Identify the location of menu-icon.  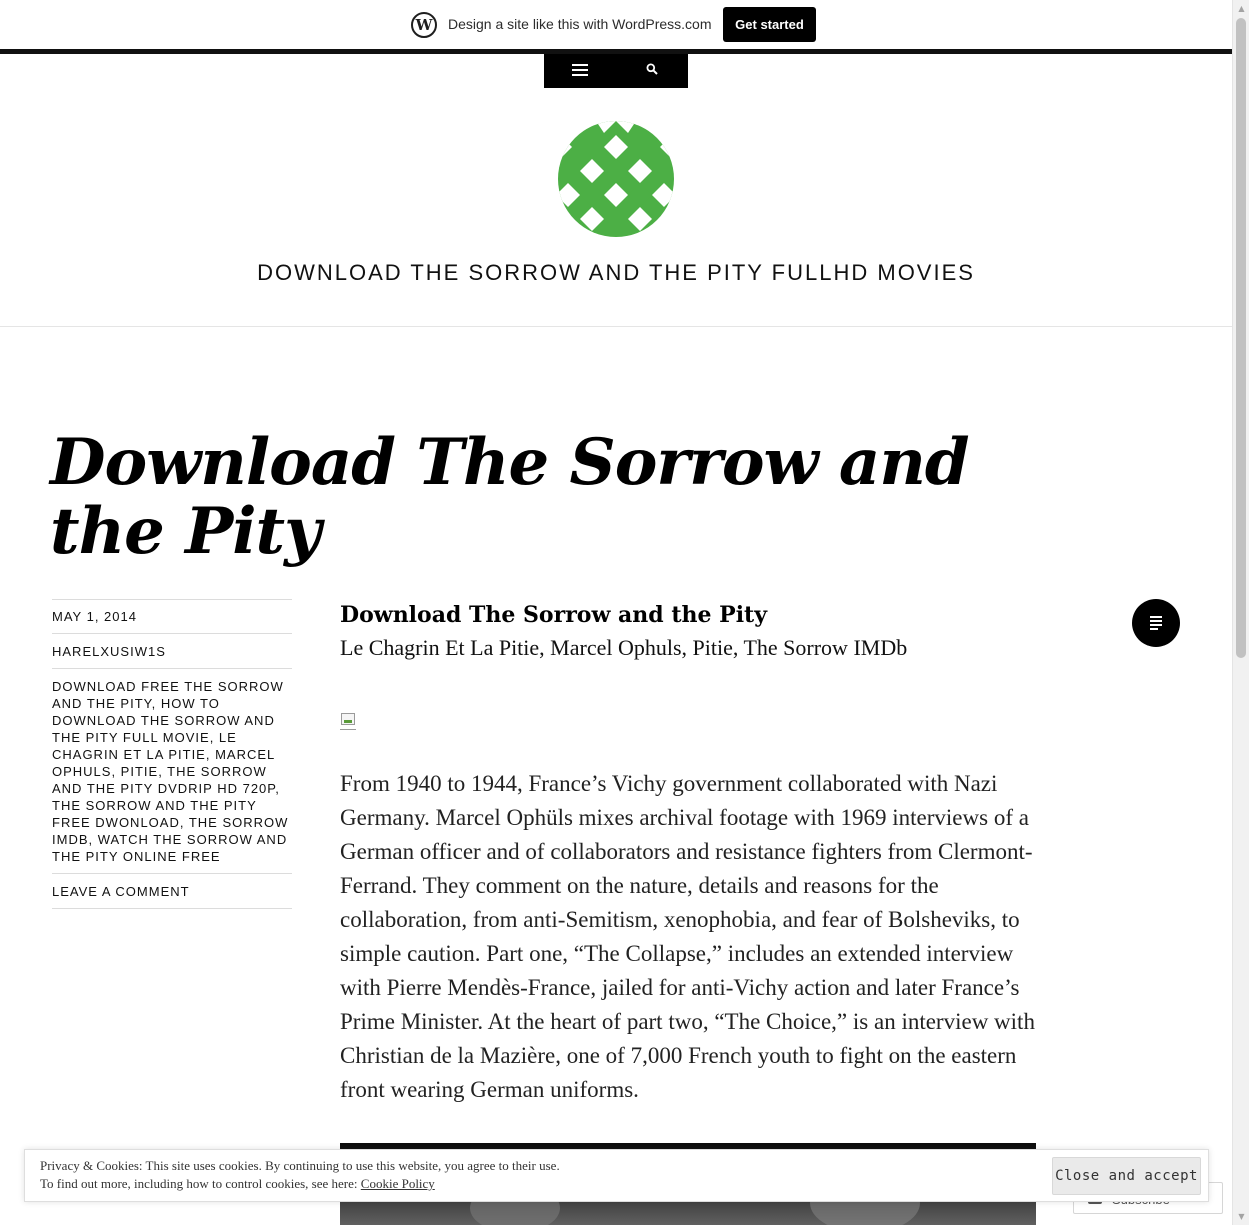
(580, 70).